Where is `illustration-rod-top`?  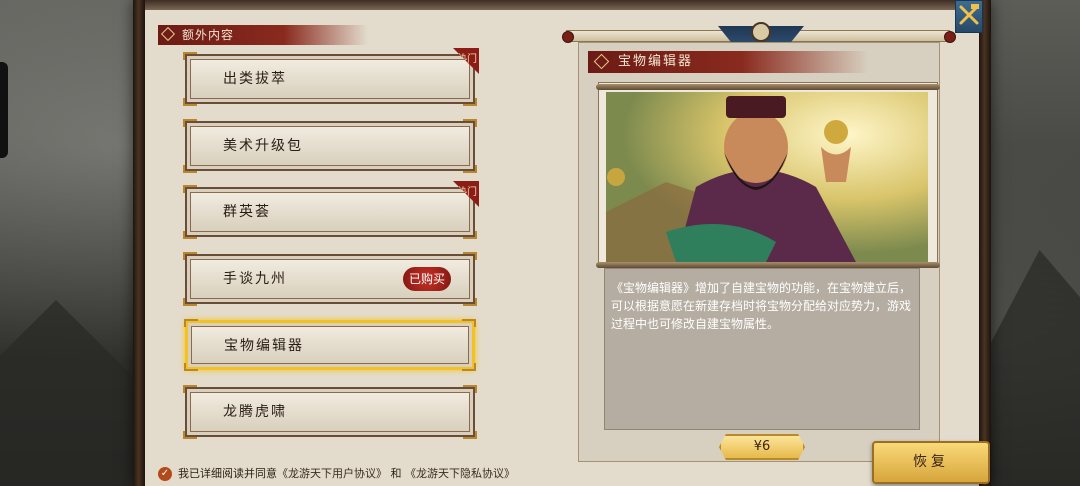 illustration-rod-top is located at coordinates (768, 87).